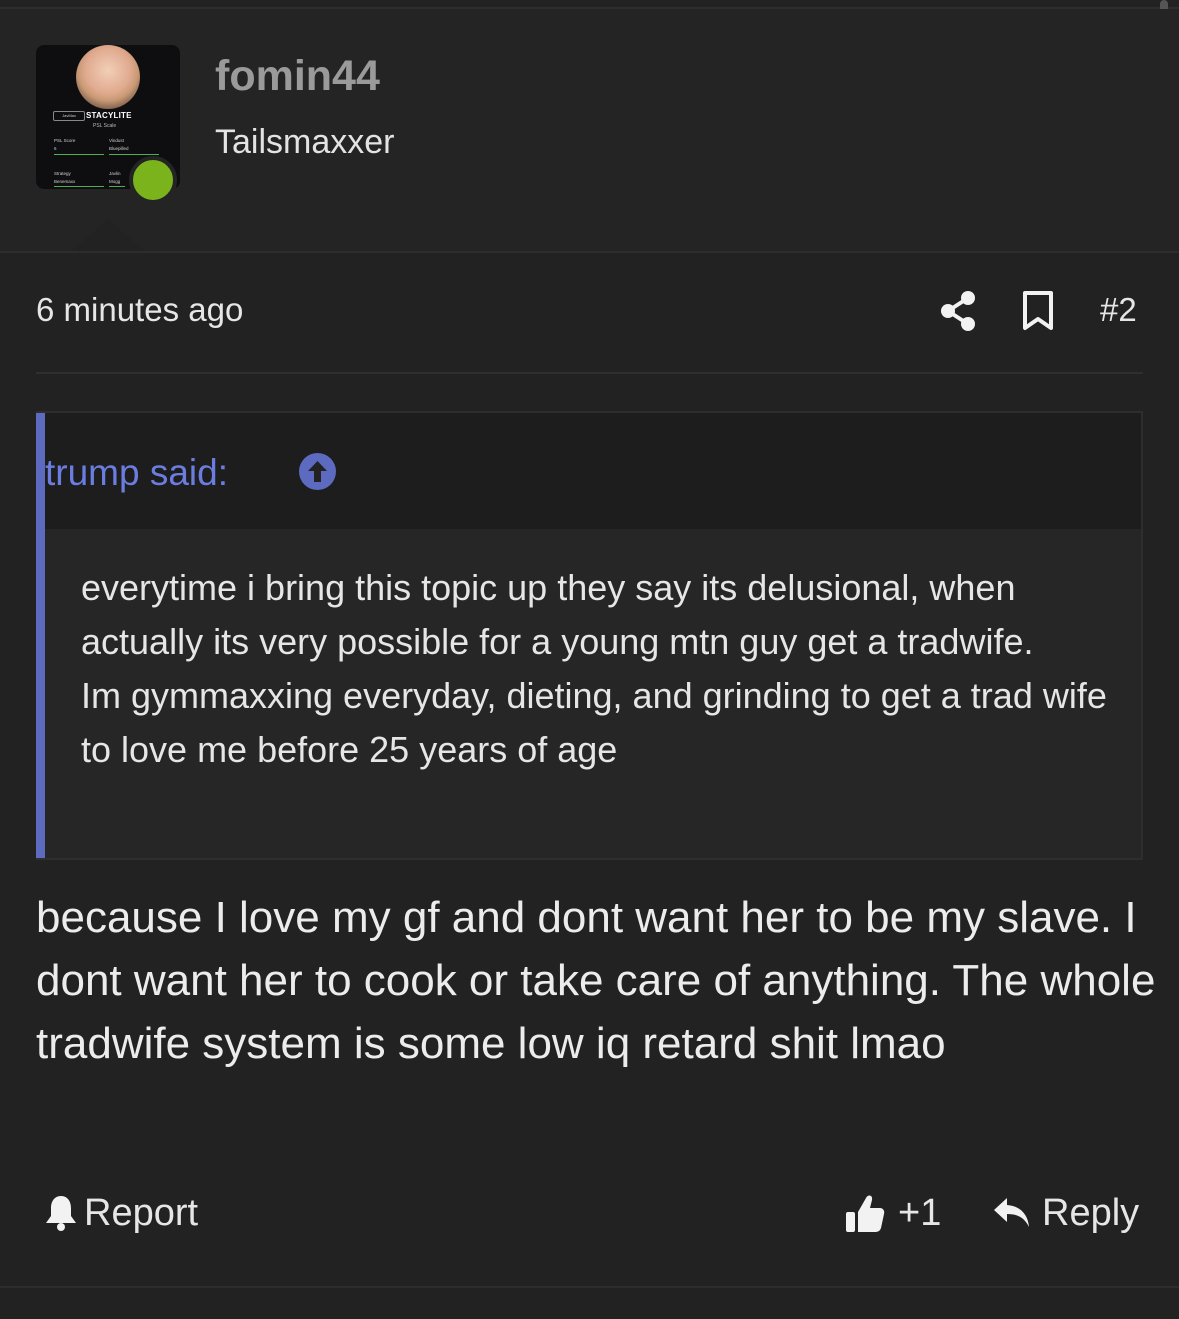 The image size is (1179, 1319). I want to click on avatar-face, so click(108, 77).